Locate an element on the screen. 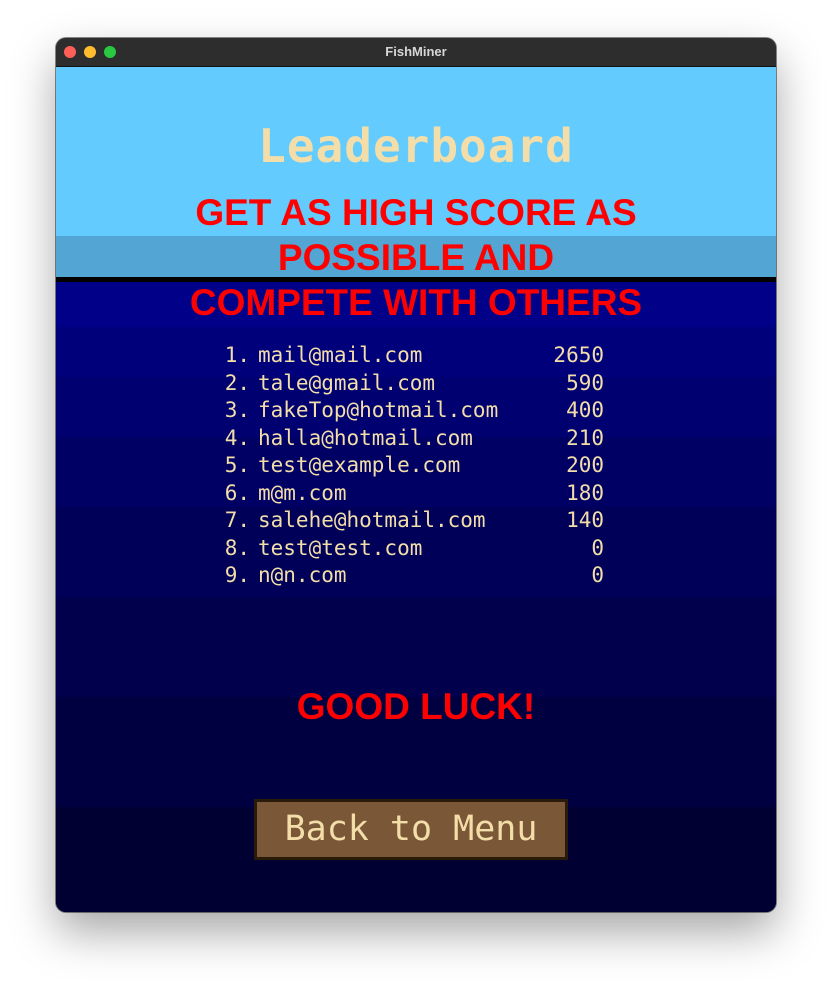  leaderboard-row: 5. test@example.com 200 is located at coordinates (414, 466).